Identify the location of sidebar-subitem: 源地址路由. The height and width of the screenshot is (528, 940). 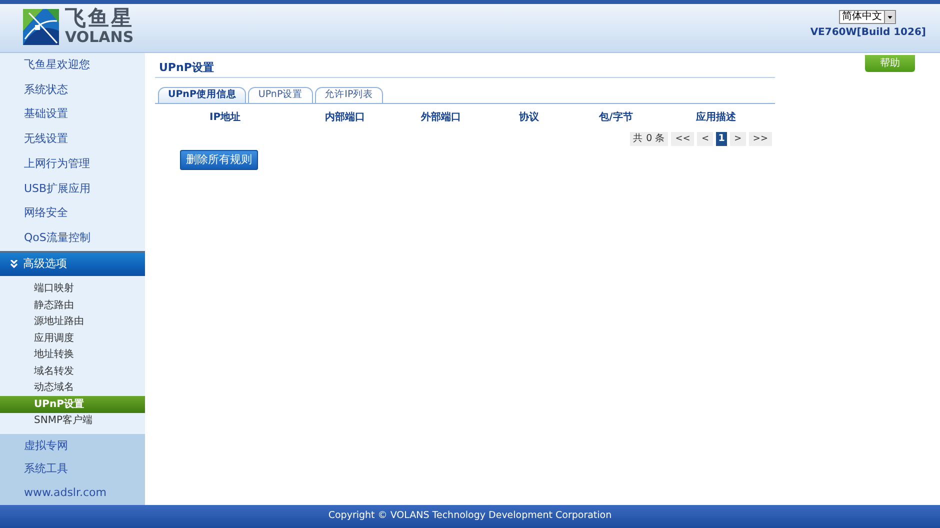
(72, 322).